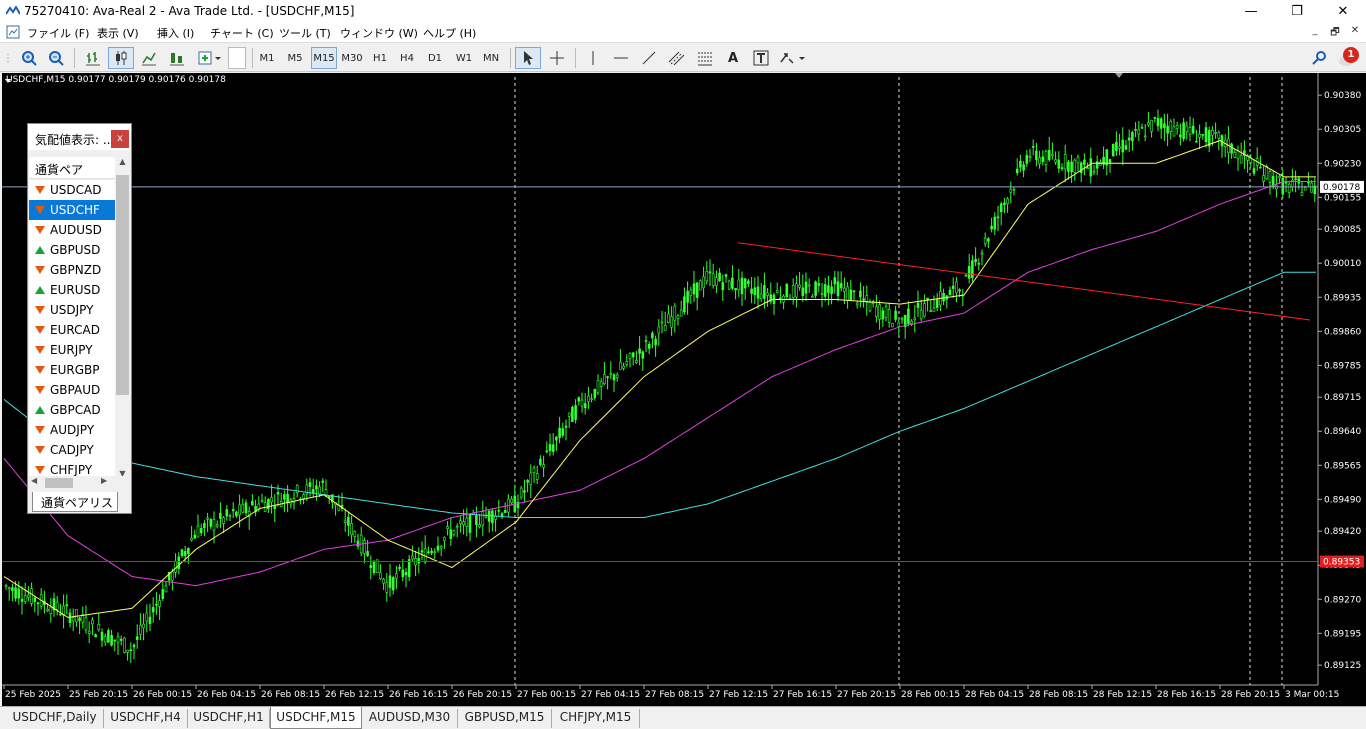 The height and width of the screenshot is (729, 1366). I want to click on symbol-row-eurusd: EURUSD, so click(72, 290).